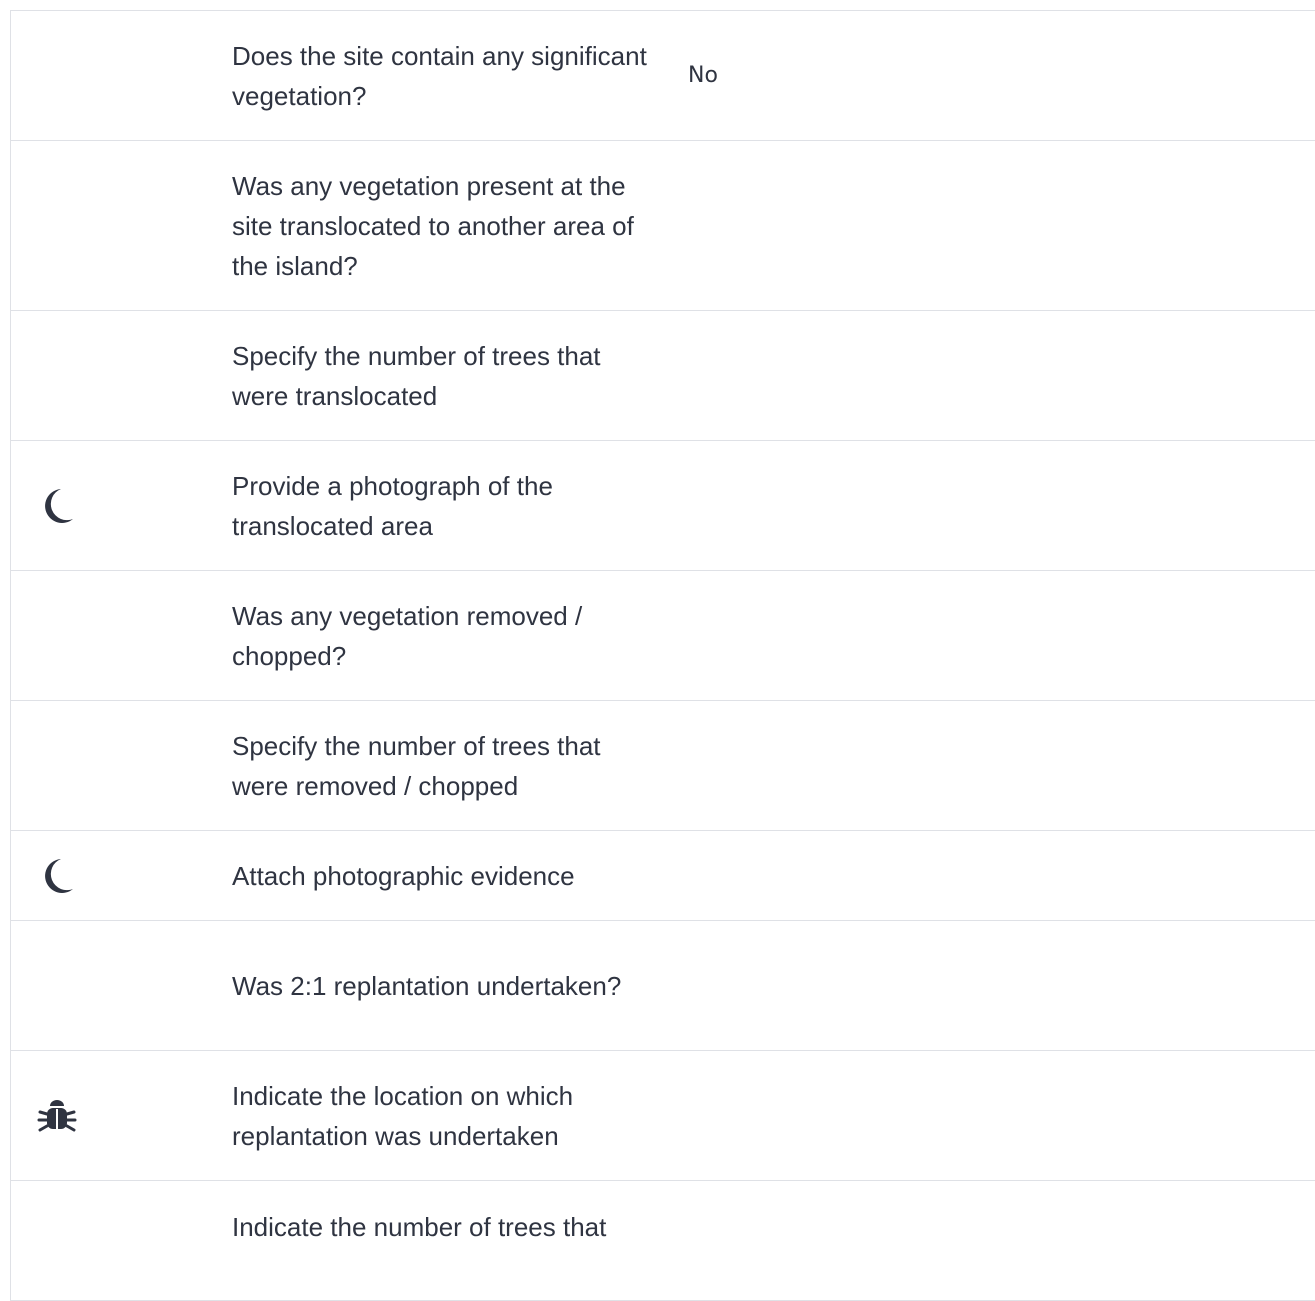  What do you see at coordinates (663, 1241) in the screenshot?
I see `table-row: Indicate the number of trees that` at bounding box center [663, 1241].